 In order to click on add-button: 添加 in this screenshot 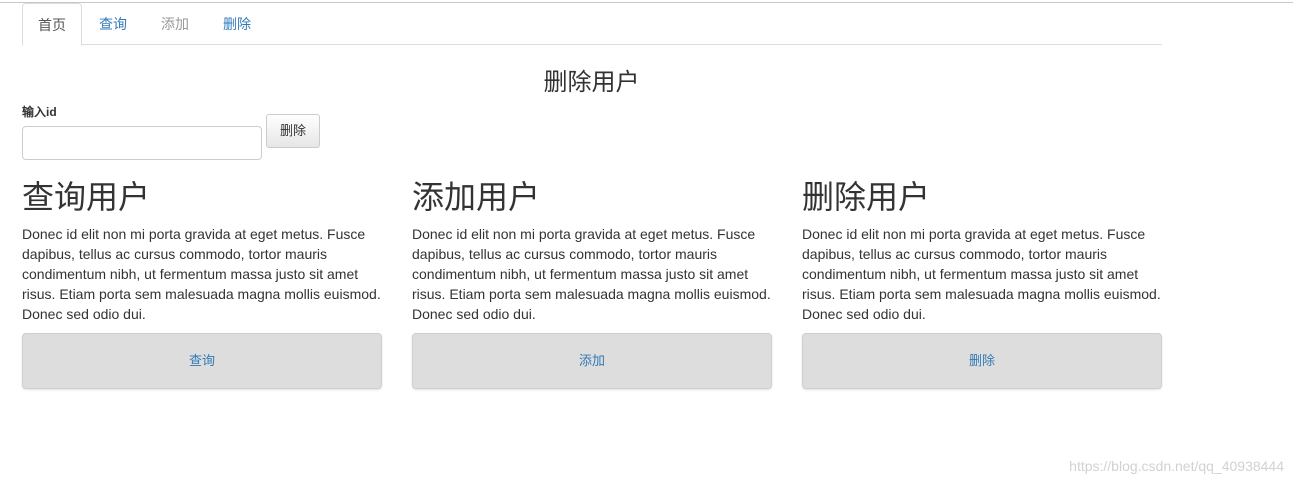, I will do `click(592, 361)`.